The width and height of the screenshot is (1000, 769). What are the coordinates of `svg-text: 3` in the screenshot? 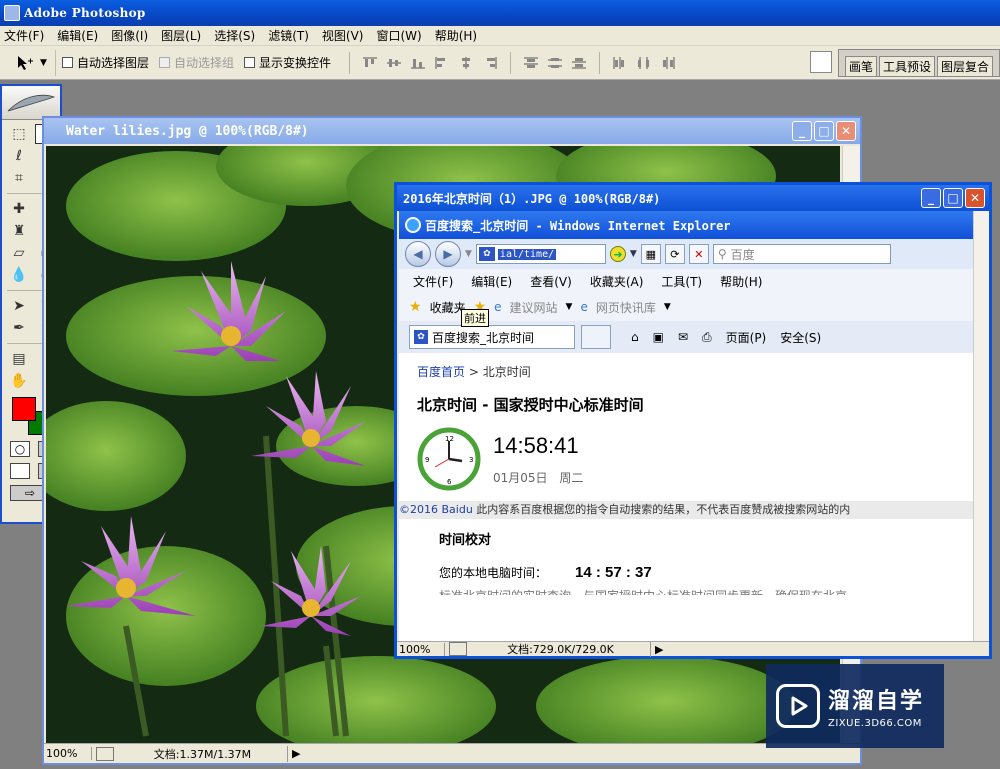 It's located at (471, 460).